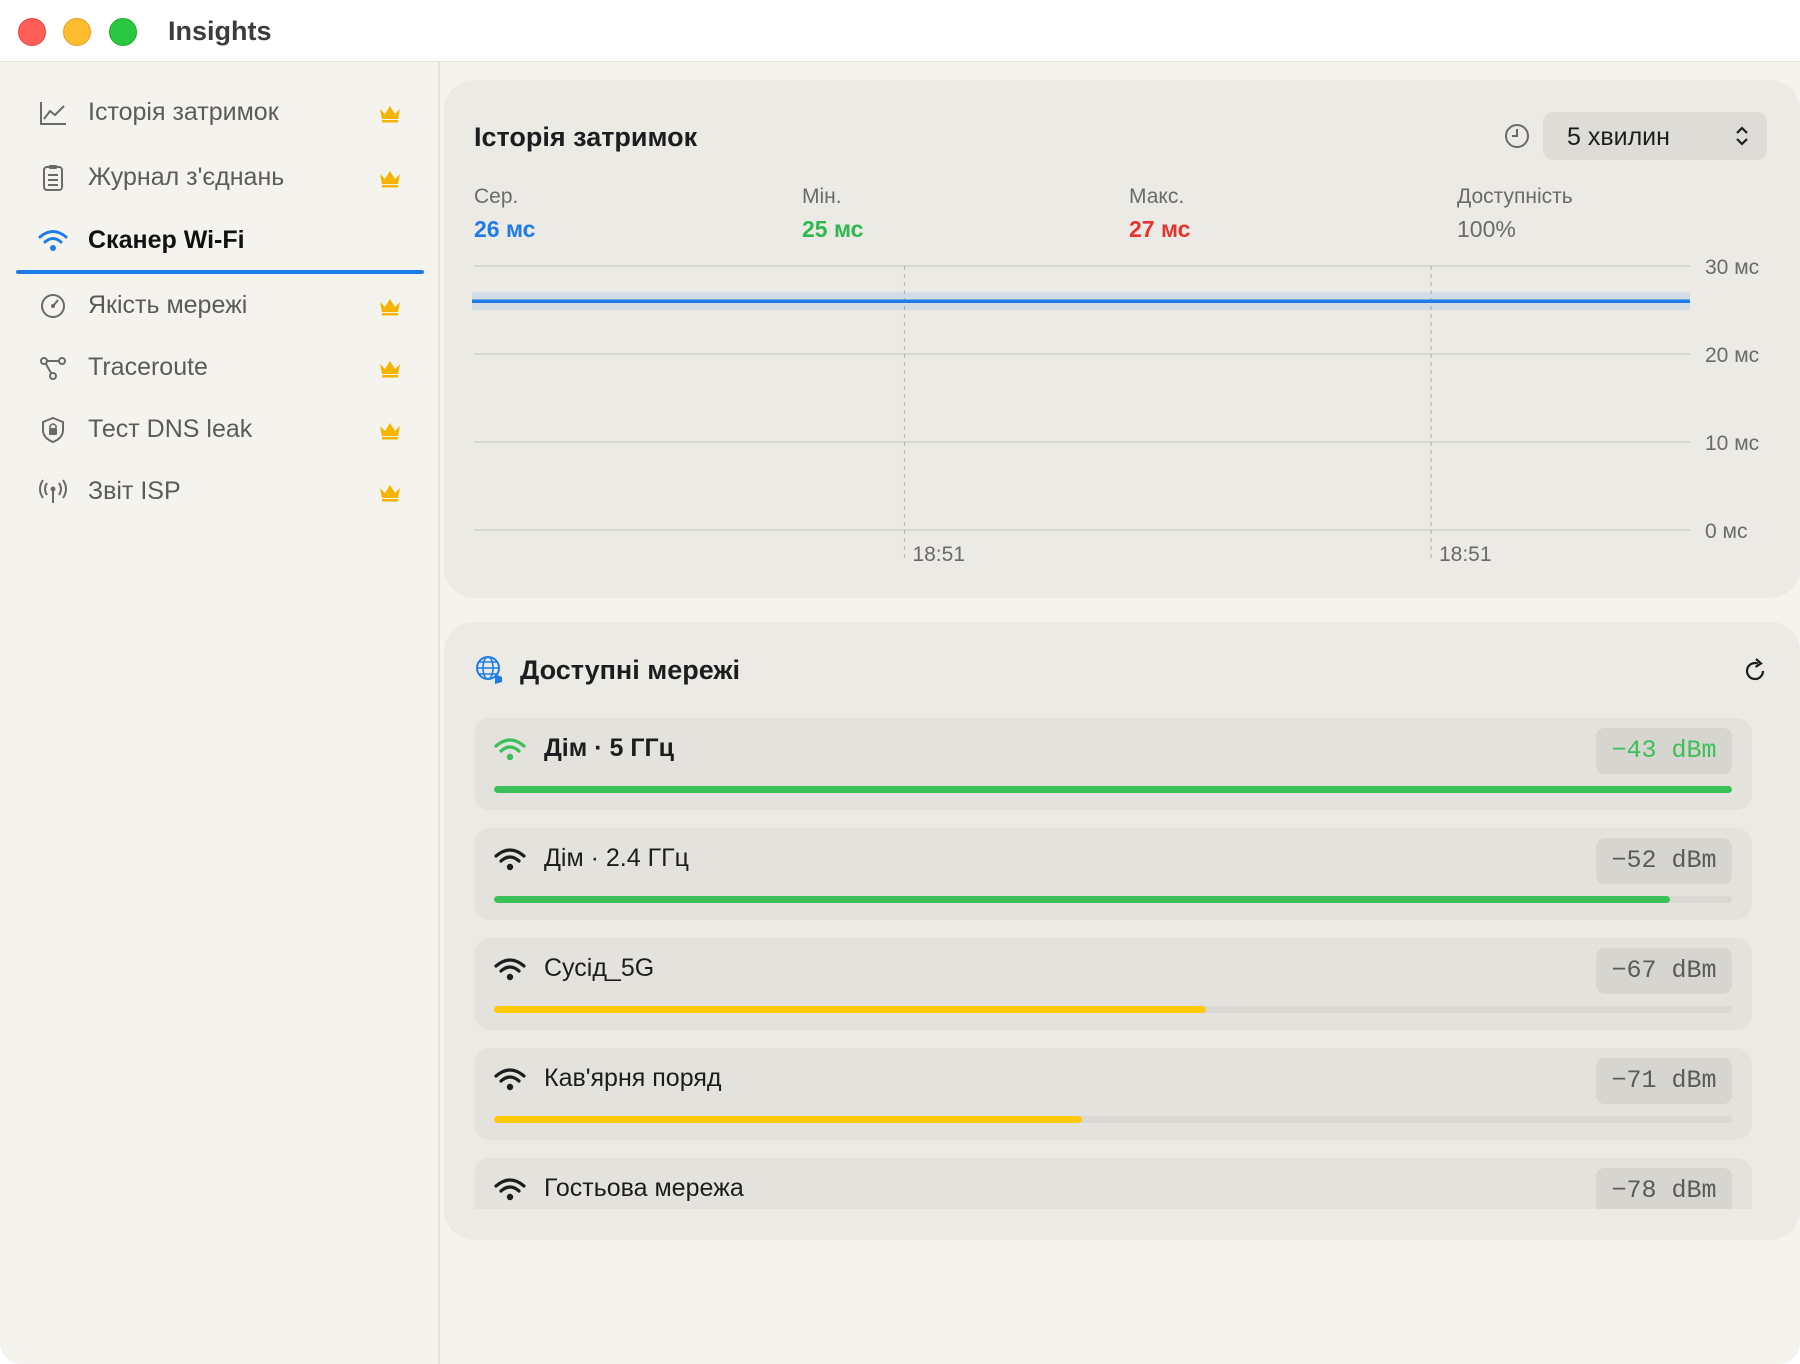 Image resolution: width=1800 pixels, height=1364 pixels. What do you see at coordinates (1664, 861) in the screenshot?
I see `signal-badge: −52 dBm` at bounding box center [1664, 861].